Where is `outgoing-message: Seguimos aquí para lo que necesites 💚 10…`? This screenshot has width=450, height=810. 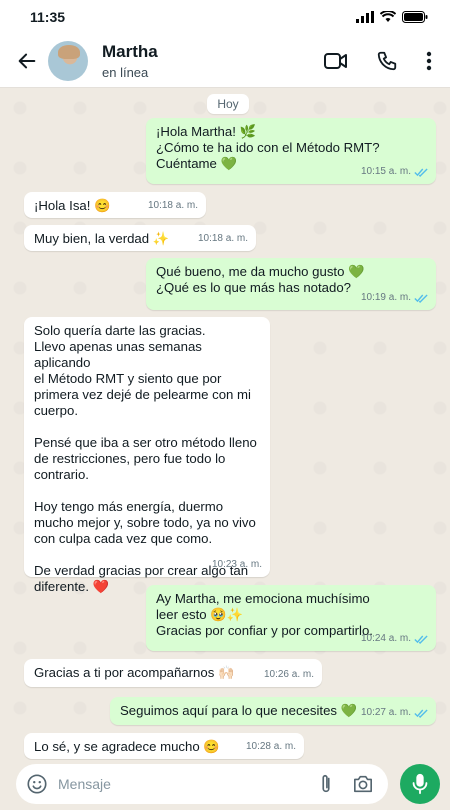
outgoing-message: Seguimos aquí para lo que necesites 💚 10… is located at coordinates (273, 711).